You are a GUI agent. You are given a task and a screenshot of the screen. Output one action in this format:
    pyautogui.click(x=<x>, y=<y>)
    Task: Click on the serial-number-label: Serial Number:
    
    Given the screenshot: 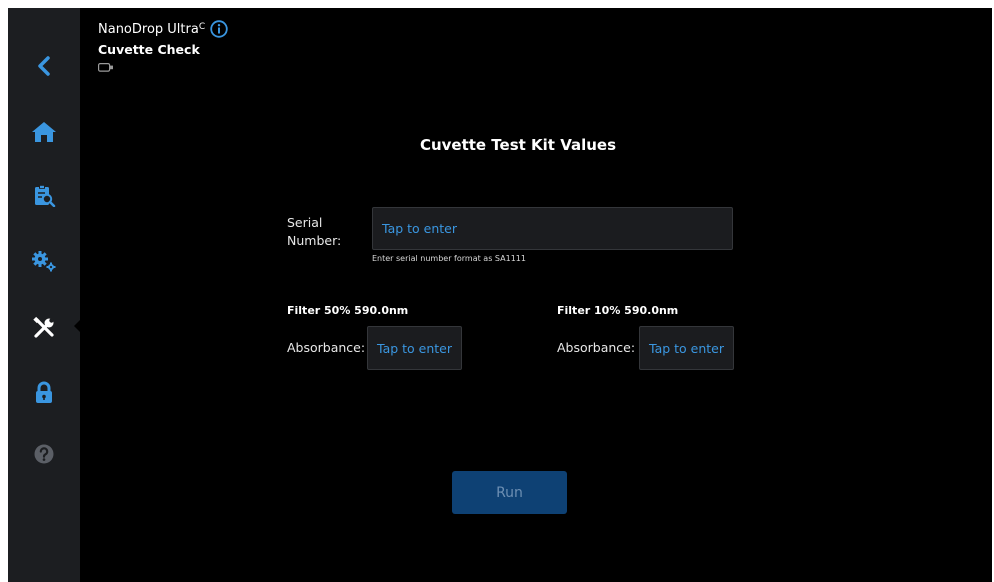 What is the action you would take?
    pyautogui.click(x=314, y=231)
    